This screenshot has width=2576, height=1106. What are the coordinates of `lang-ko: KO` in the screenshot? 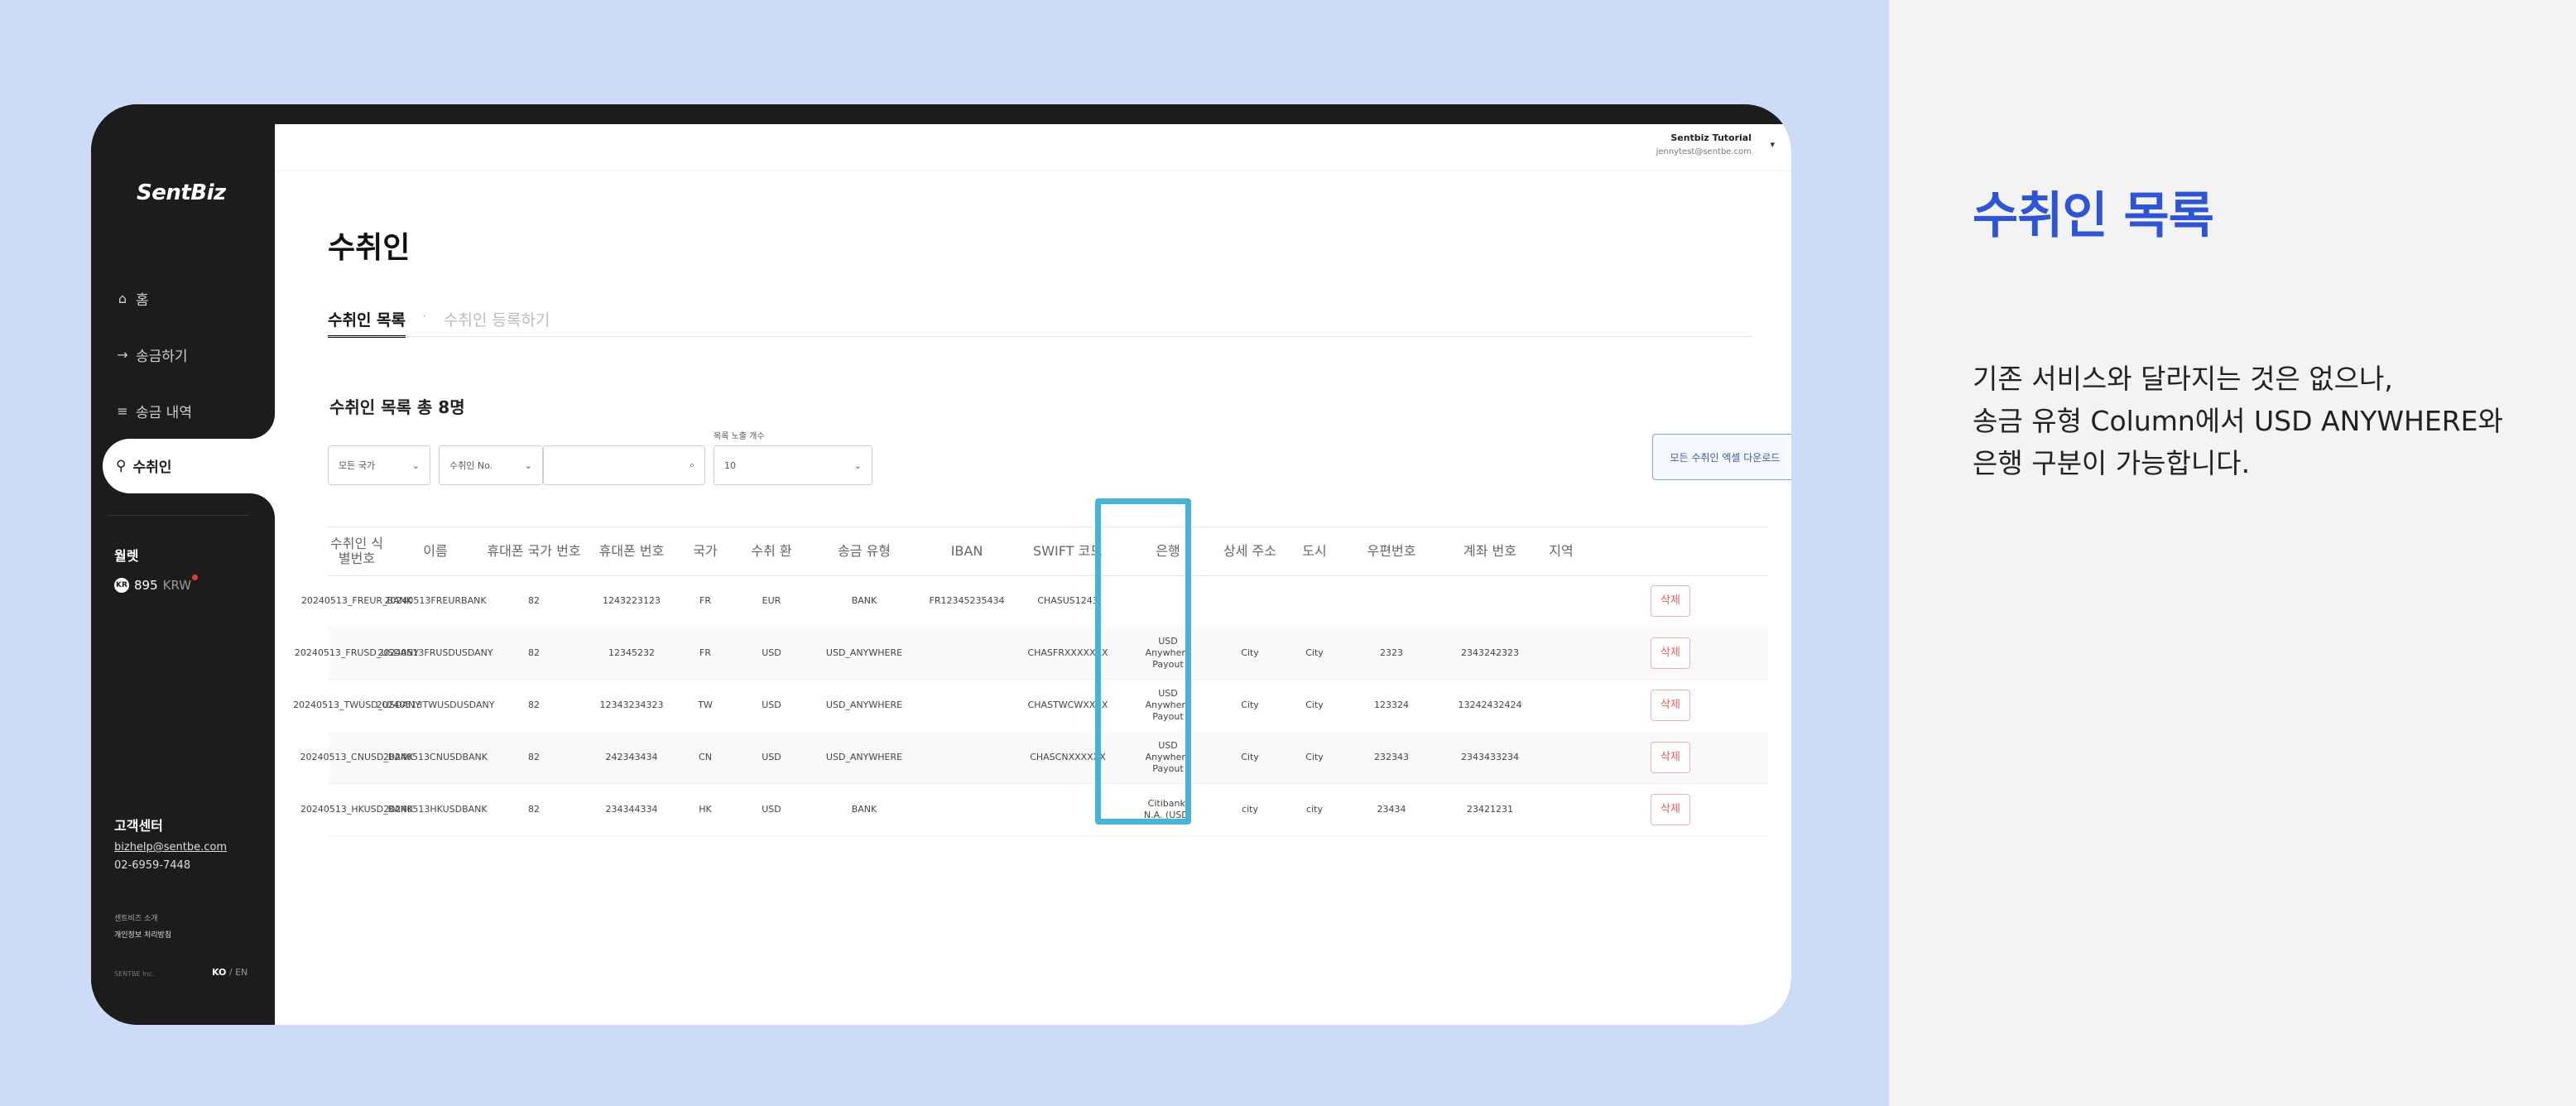 It's located at (219, 972).